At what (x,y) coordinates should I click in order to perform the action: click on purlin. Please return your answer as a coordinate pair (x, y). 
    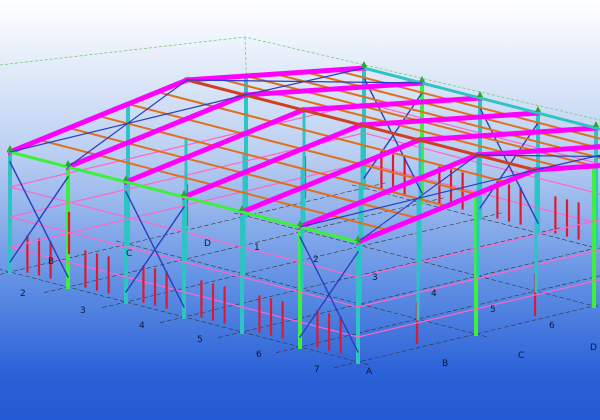
    Looking at the image, I should click on (466, 104).